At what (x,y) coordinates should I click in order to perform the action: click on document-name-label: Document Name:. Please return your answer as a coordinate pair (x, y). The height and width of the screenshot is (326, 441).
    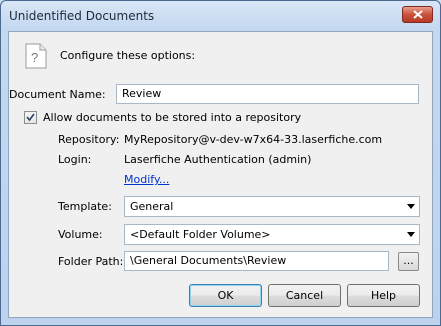
    Looking at the image, I should click on (57, 94).